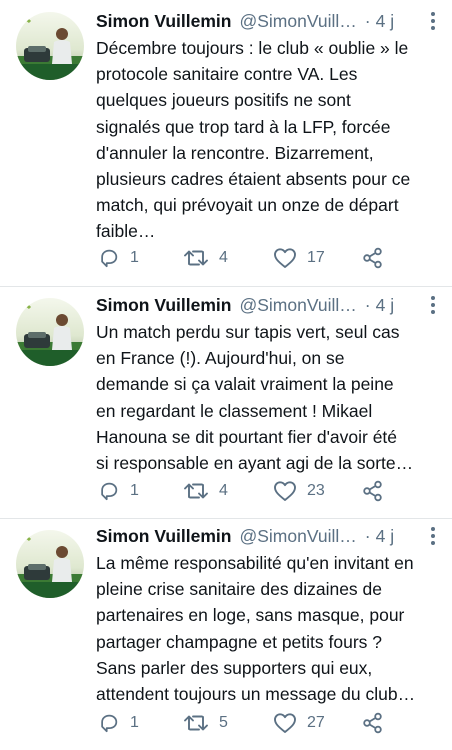 Image resolution: width=452 pixels, height=750 pixels. I want to click on tweet-text-line: demande si ça valait vraiment la peine, so click(245, 384).